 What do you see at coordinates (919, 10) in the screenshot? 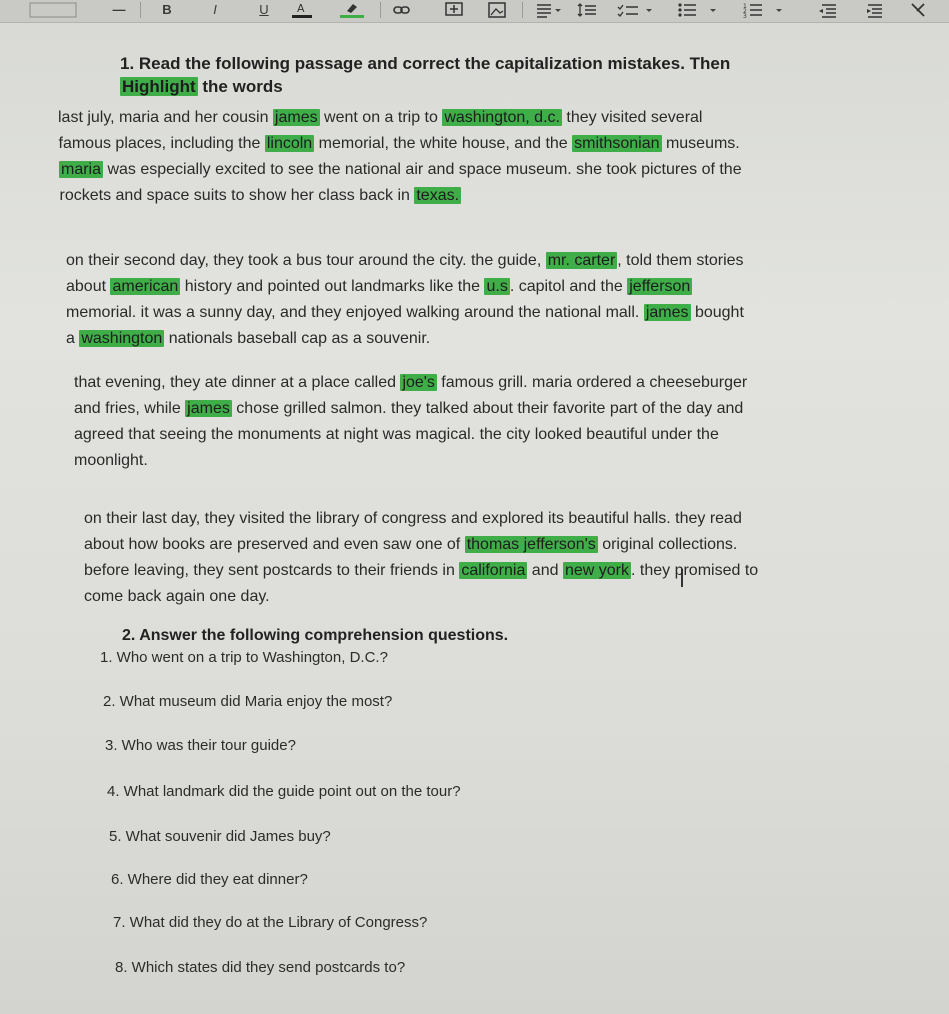
I see `clear-formatting-icon` at bounding box center [919, 10].